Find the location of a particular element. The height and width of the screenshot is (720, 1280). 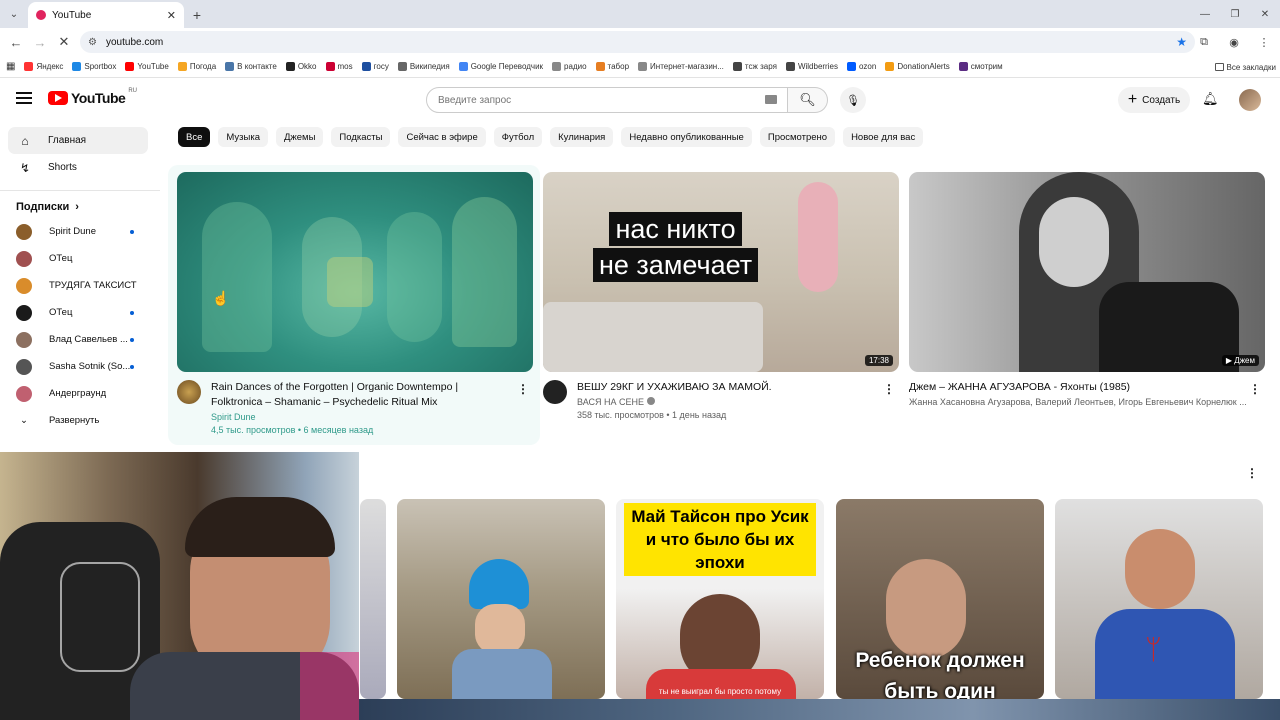

browser-tab: YouTube ✕ is located at coordinates (106, 15).